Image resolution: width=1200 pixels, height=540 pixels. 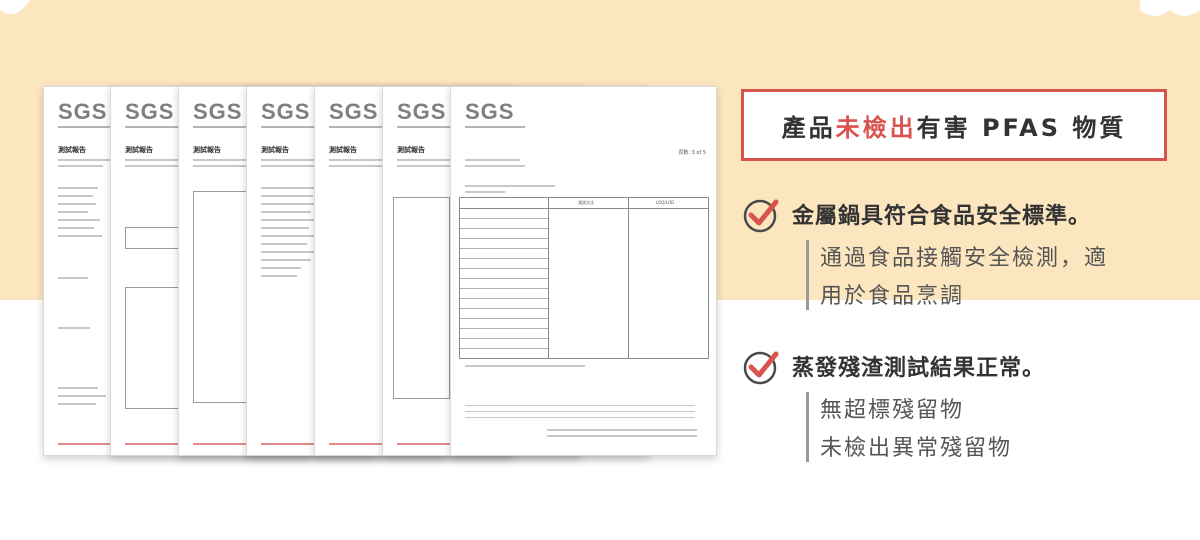 What do you see at coordinates (942, 216) in the screenshot?
I see `feature-heading: 金屬鍋具符合食品安全標準。` at bounding box center [942, 216].